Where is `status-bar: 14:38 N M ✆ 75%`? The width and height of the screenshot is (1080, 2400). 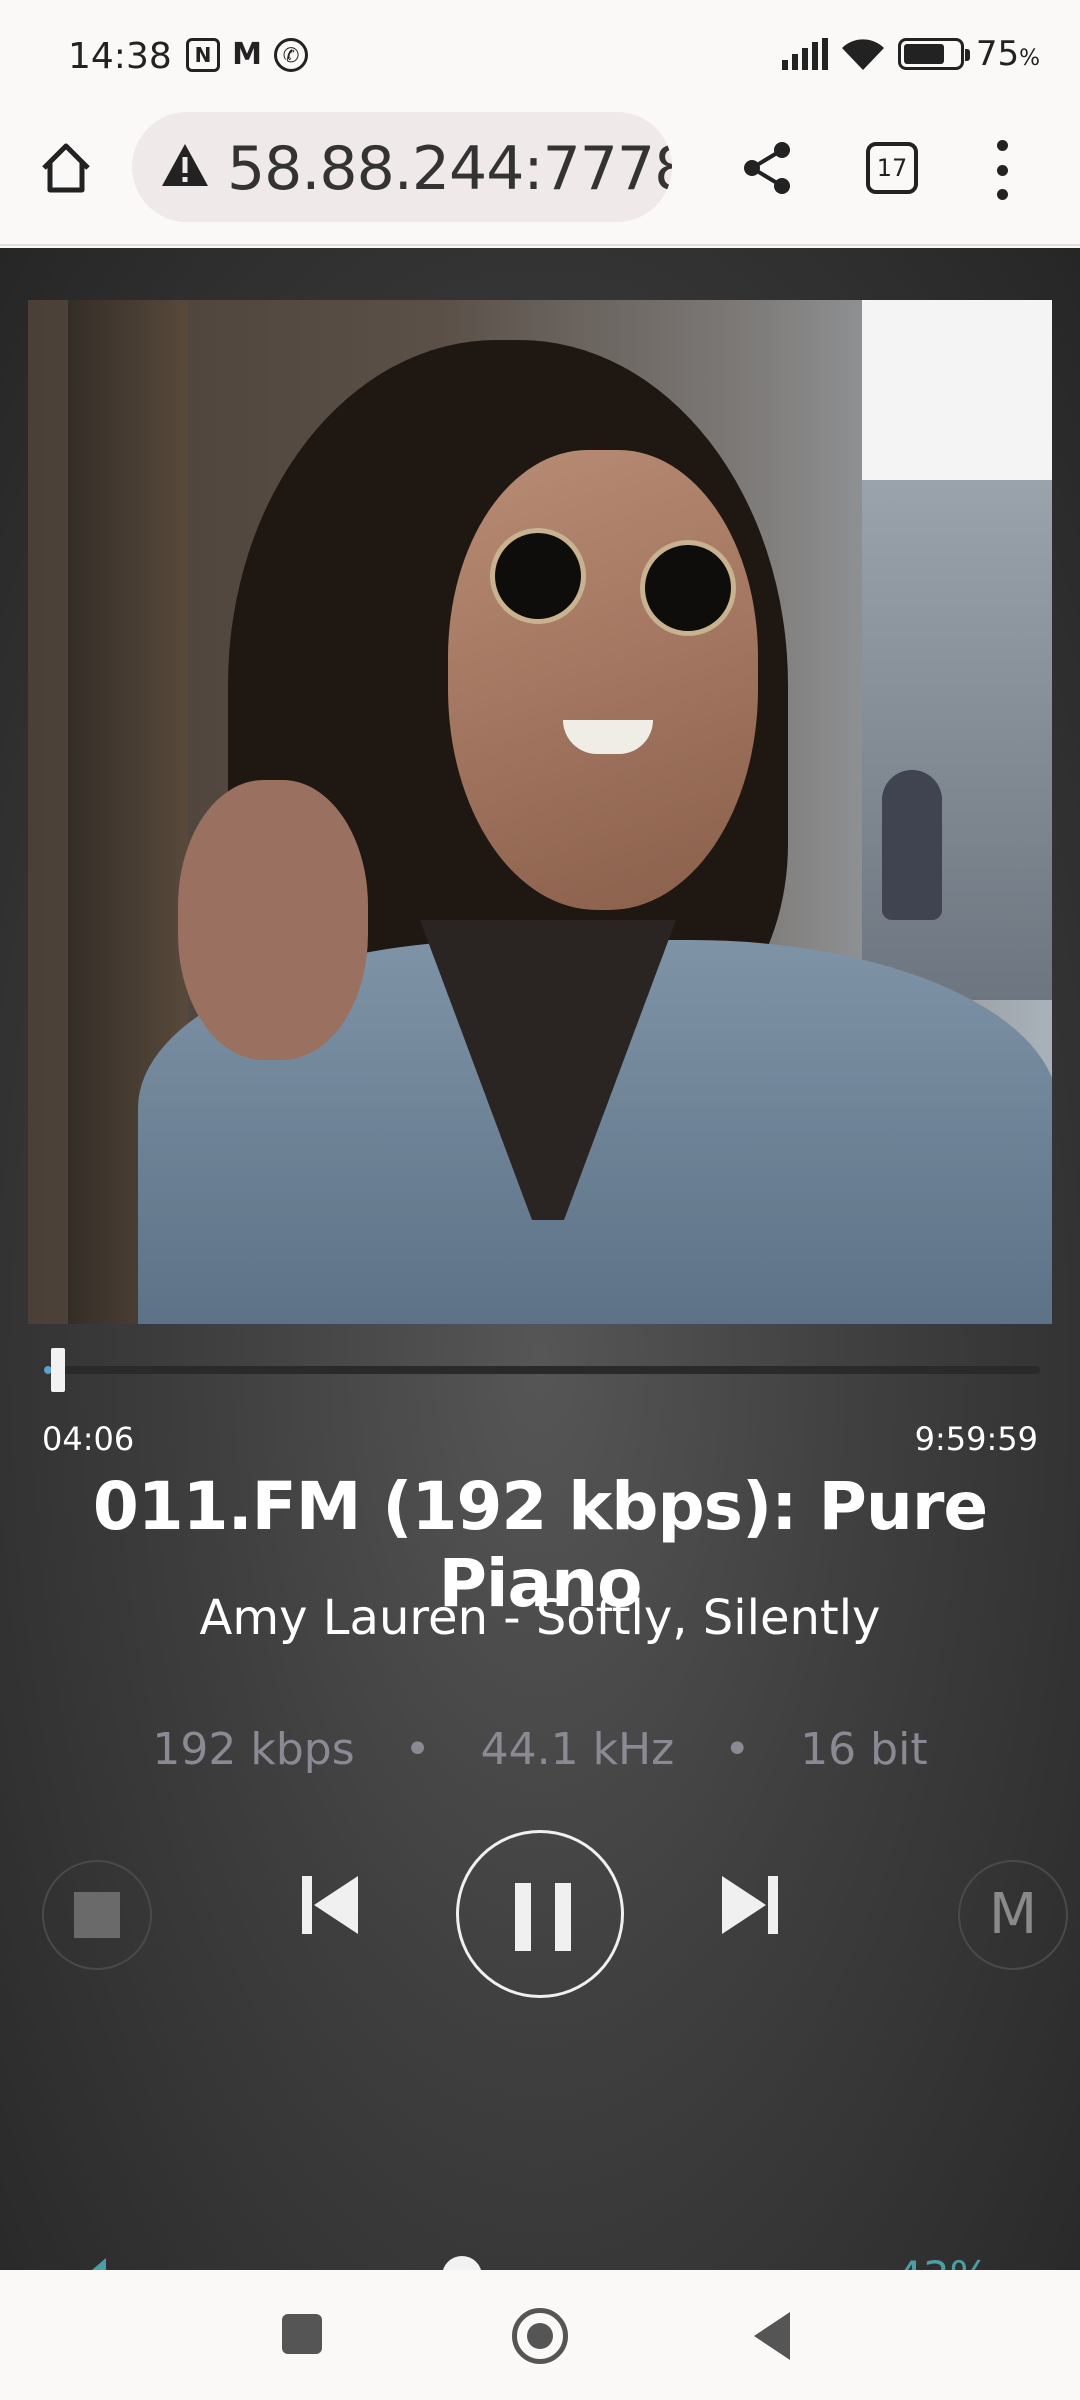 status-bar: 14:38 N M ✆ 75% is located at coordinates (540, 55).